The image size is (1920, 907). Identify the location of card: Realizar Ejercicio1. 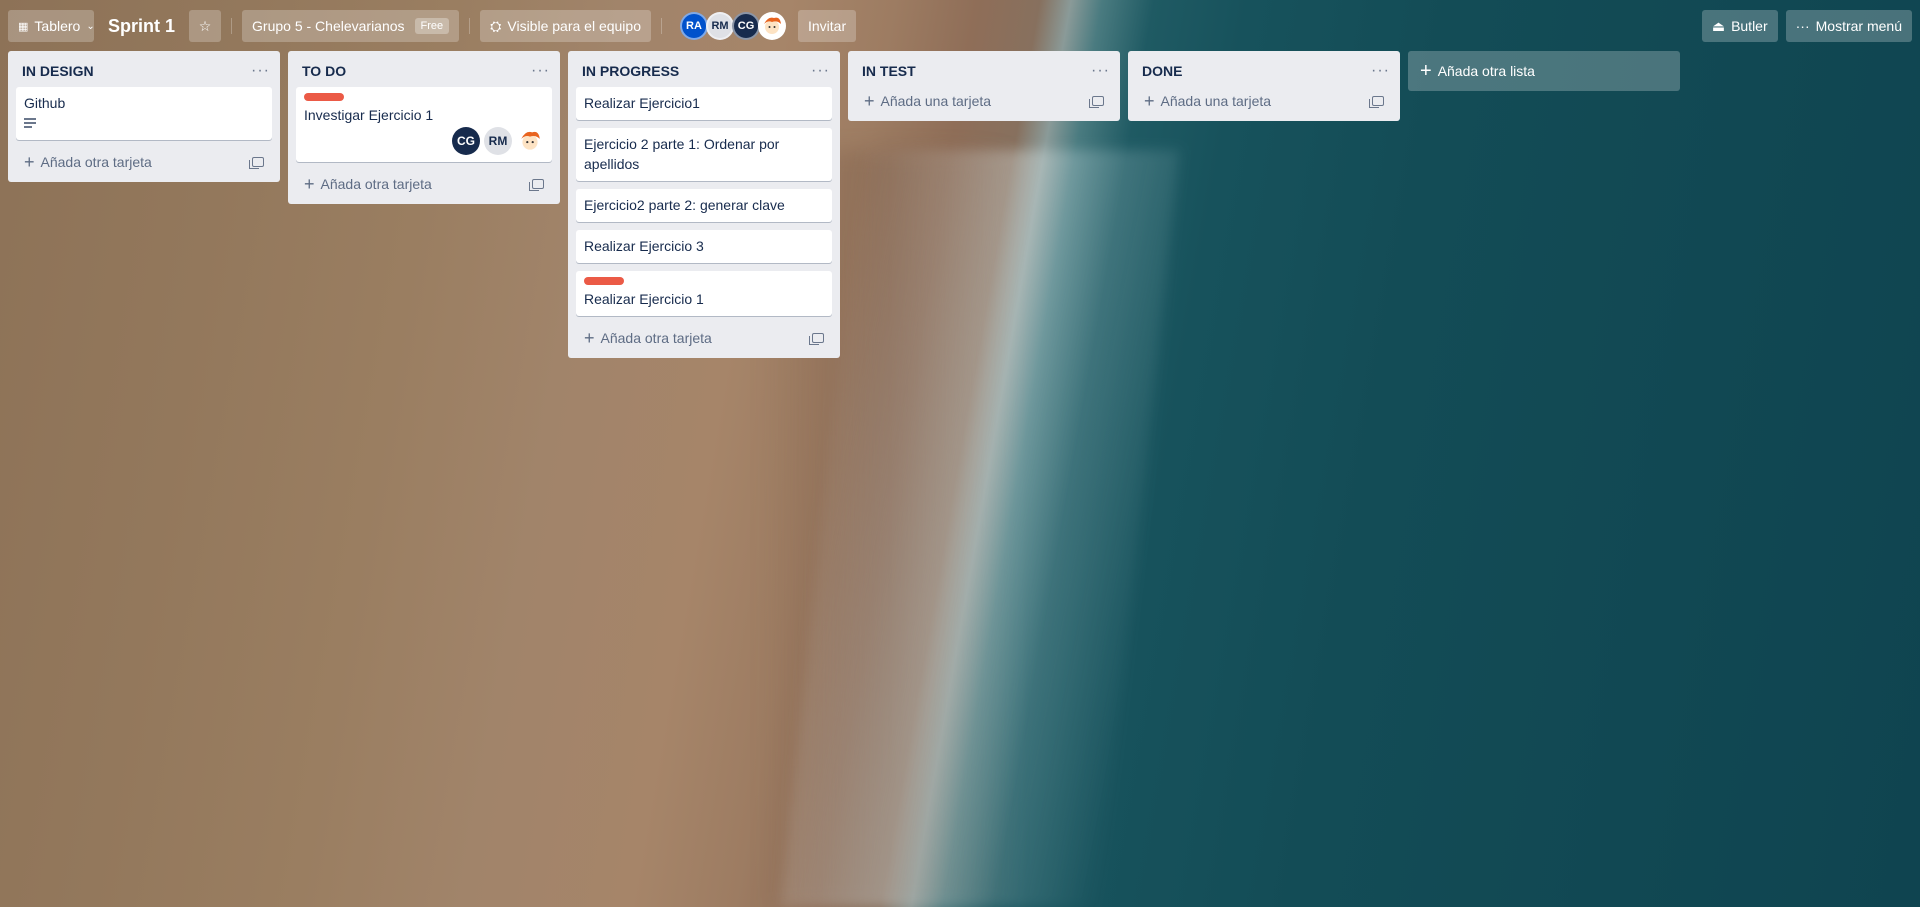
(704, 103).